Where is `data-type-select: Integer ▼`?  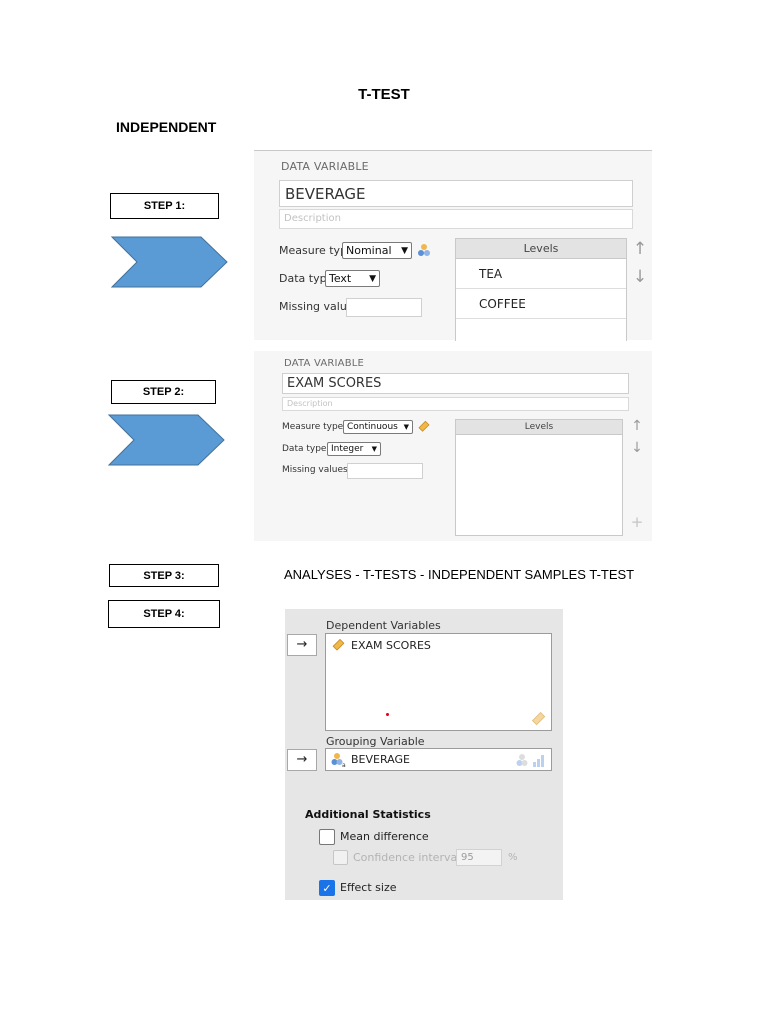 data-type-select: Integer ▼ is located at coordinates (354, 449).